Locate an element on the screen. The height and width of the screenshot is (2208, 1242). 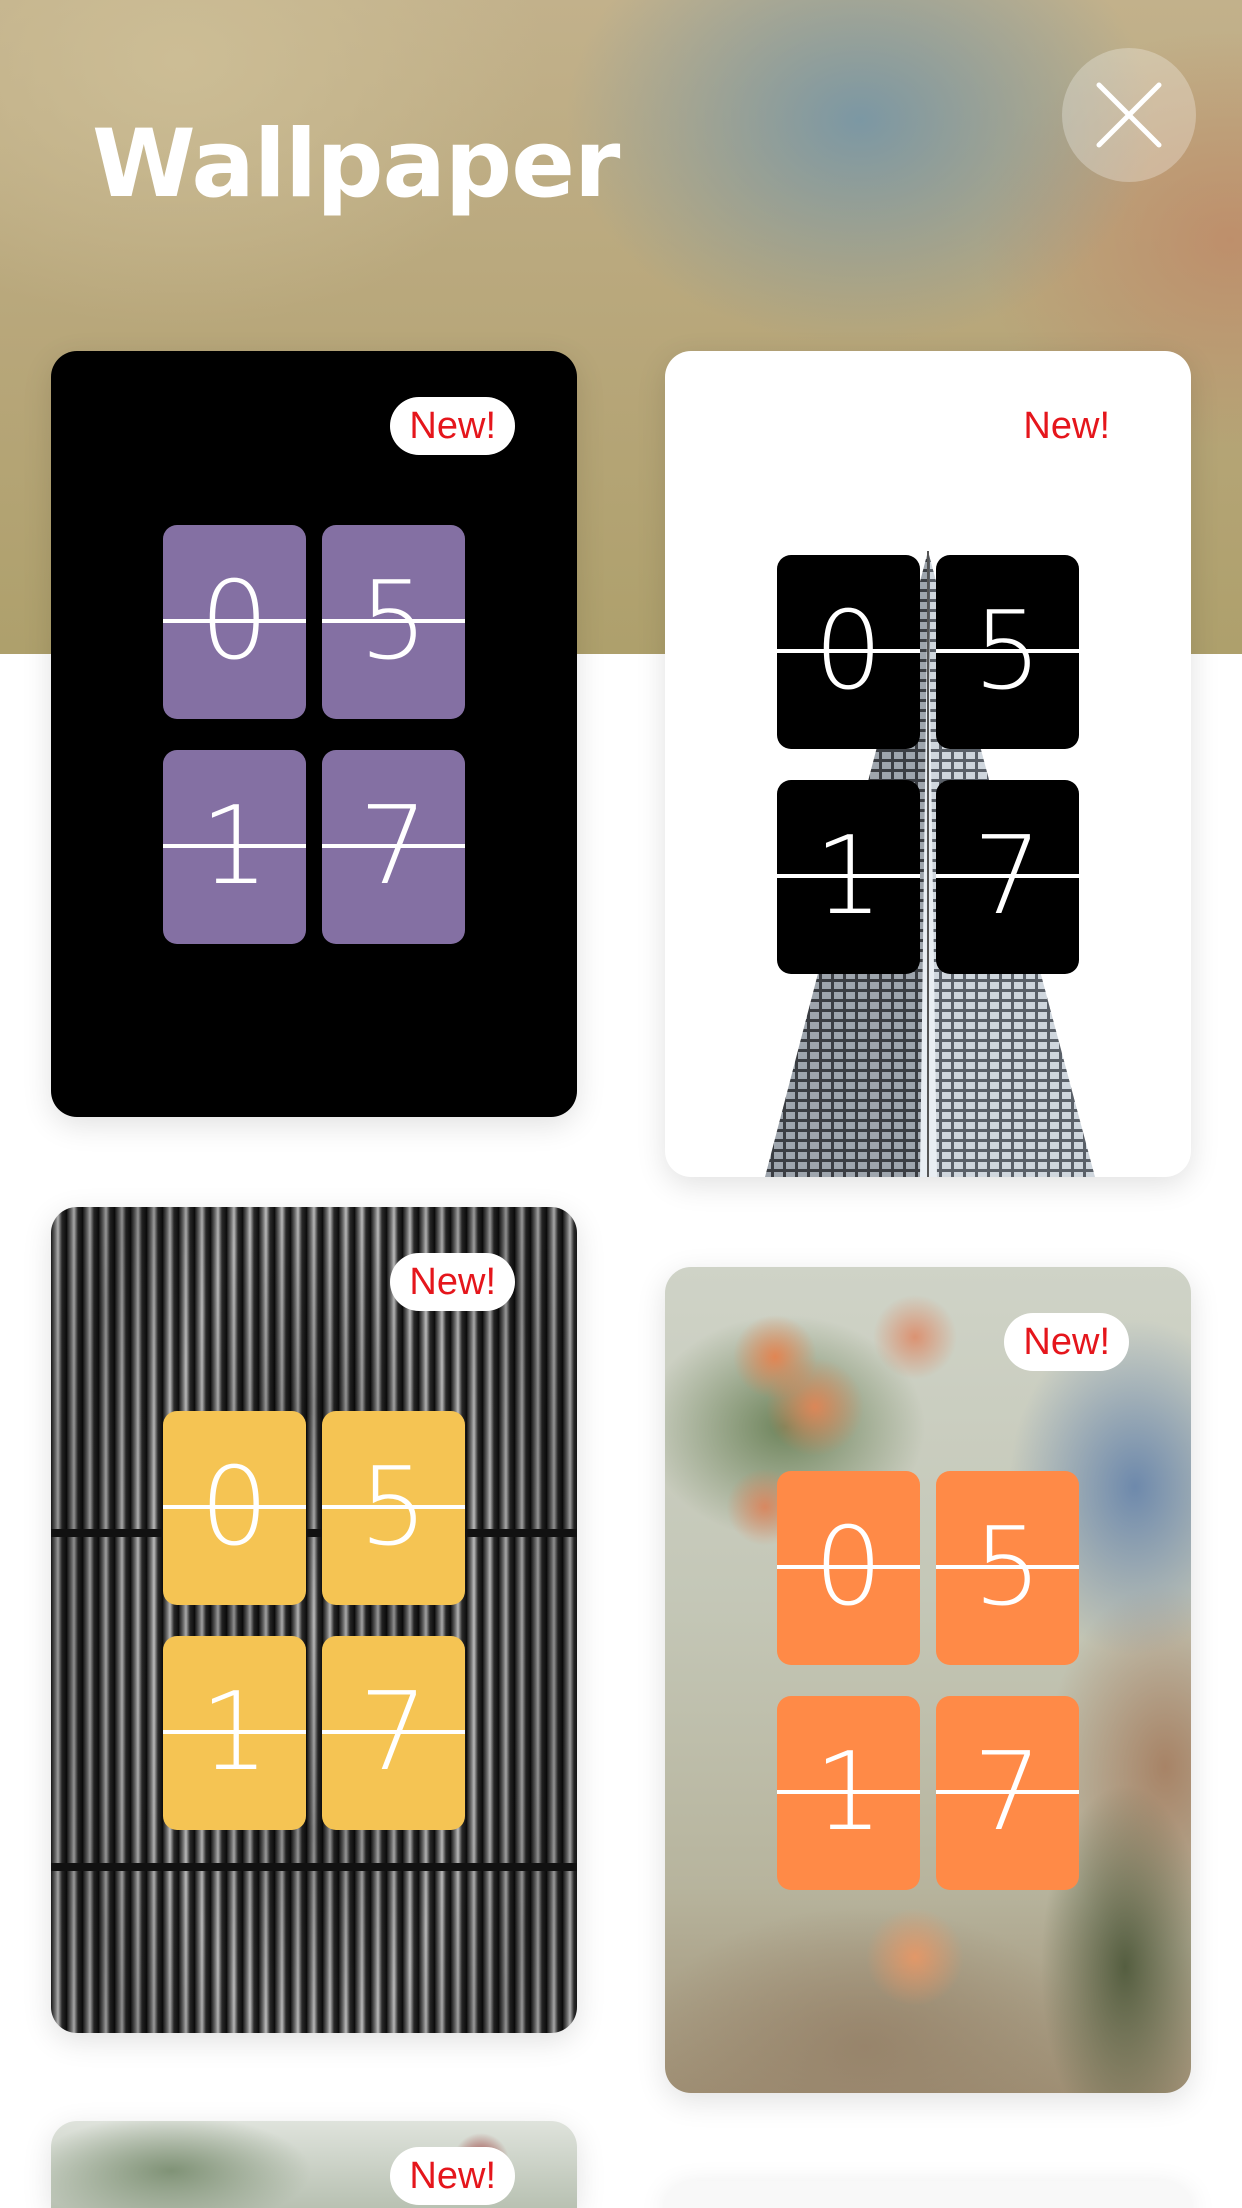
wallpaper-card-partial is located at coordinates (928, 2194).